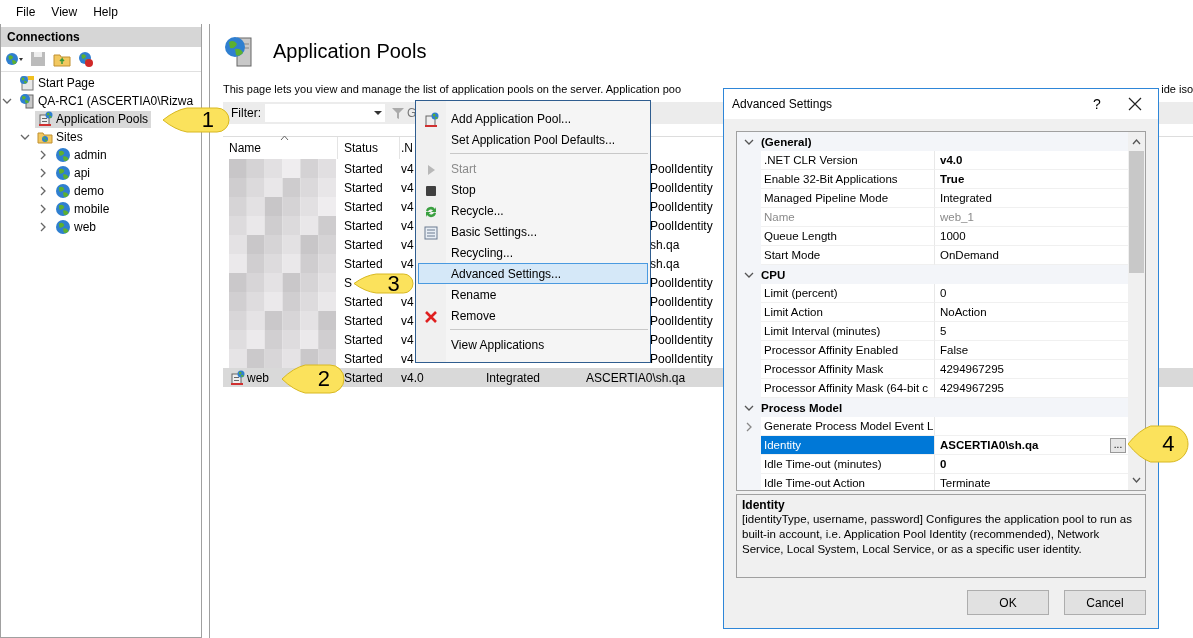 Image resolution: width=1193 pixels, height=638 pixels. What do you see at coordinates (1177, 89) in the screenshot?
I see `page-description: ide iso` at bounding box center [1177, 89].